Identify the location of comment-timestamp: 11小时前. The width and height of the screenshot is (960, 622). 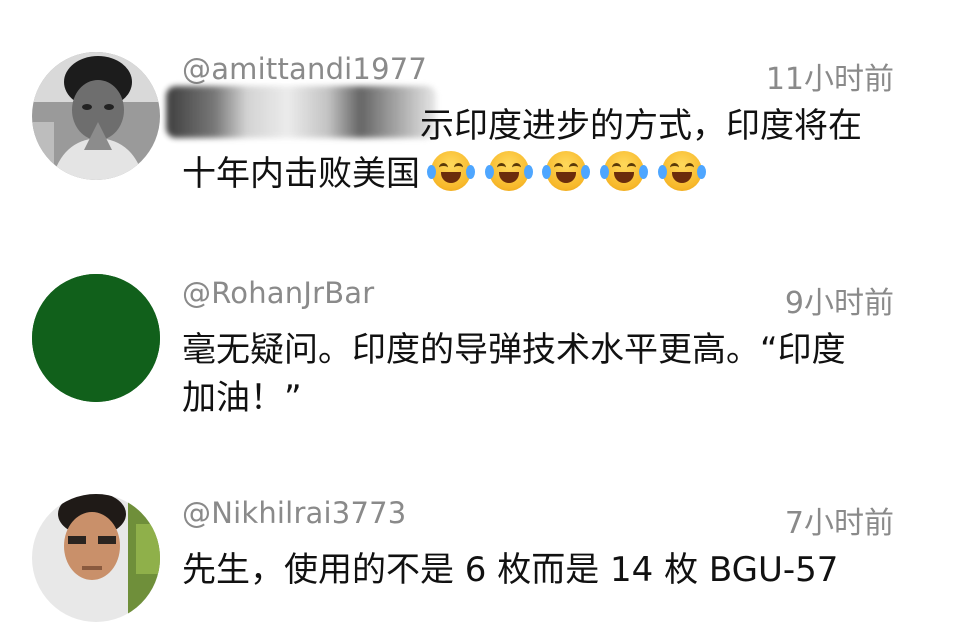
(829, 79).